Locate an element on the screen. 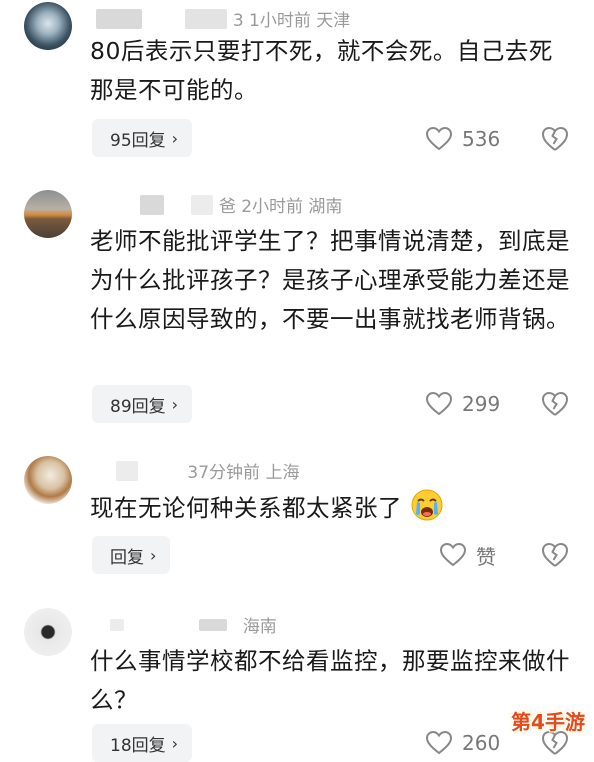  reply-label: 回复 is located at coordinates (127, 557).